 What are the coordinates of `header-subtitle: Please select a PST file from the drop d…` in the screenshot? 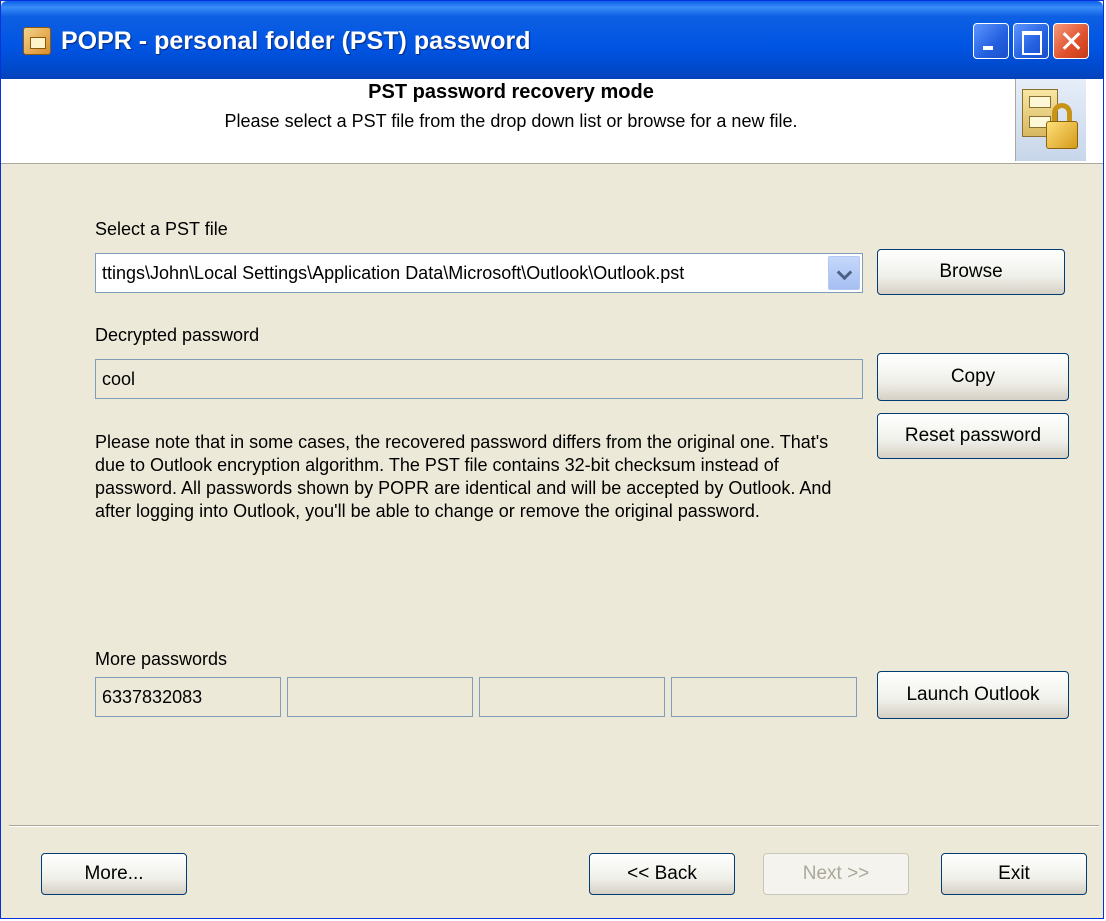 It's located at (511, 121).